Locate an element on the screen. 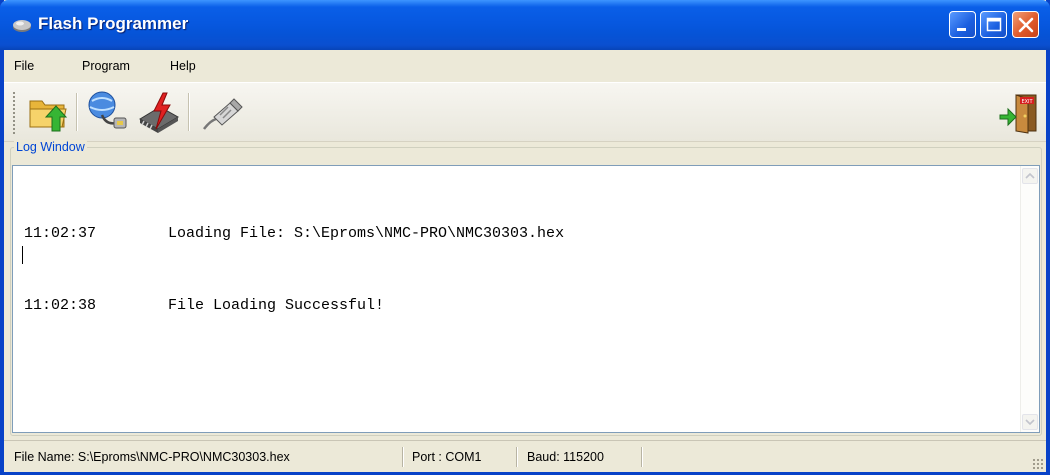 Image resolution: width=1050 pixels, height=475 pixels. port-settings-button is located at coordinates (221, 112).